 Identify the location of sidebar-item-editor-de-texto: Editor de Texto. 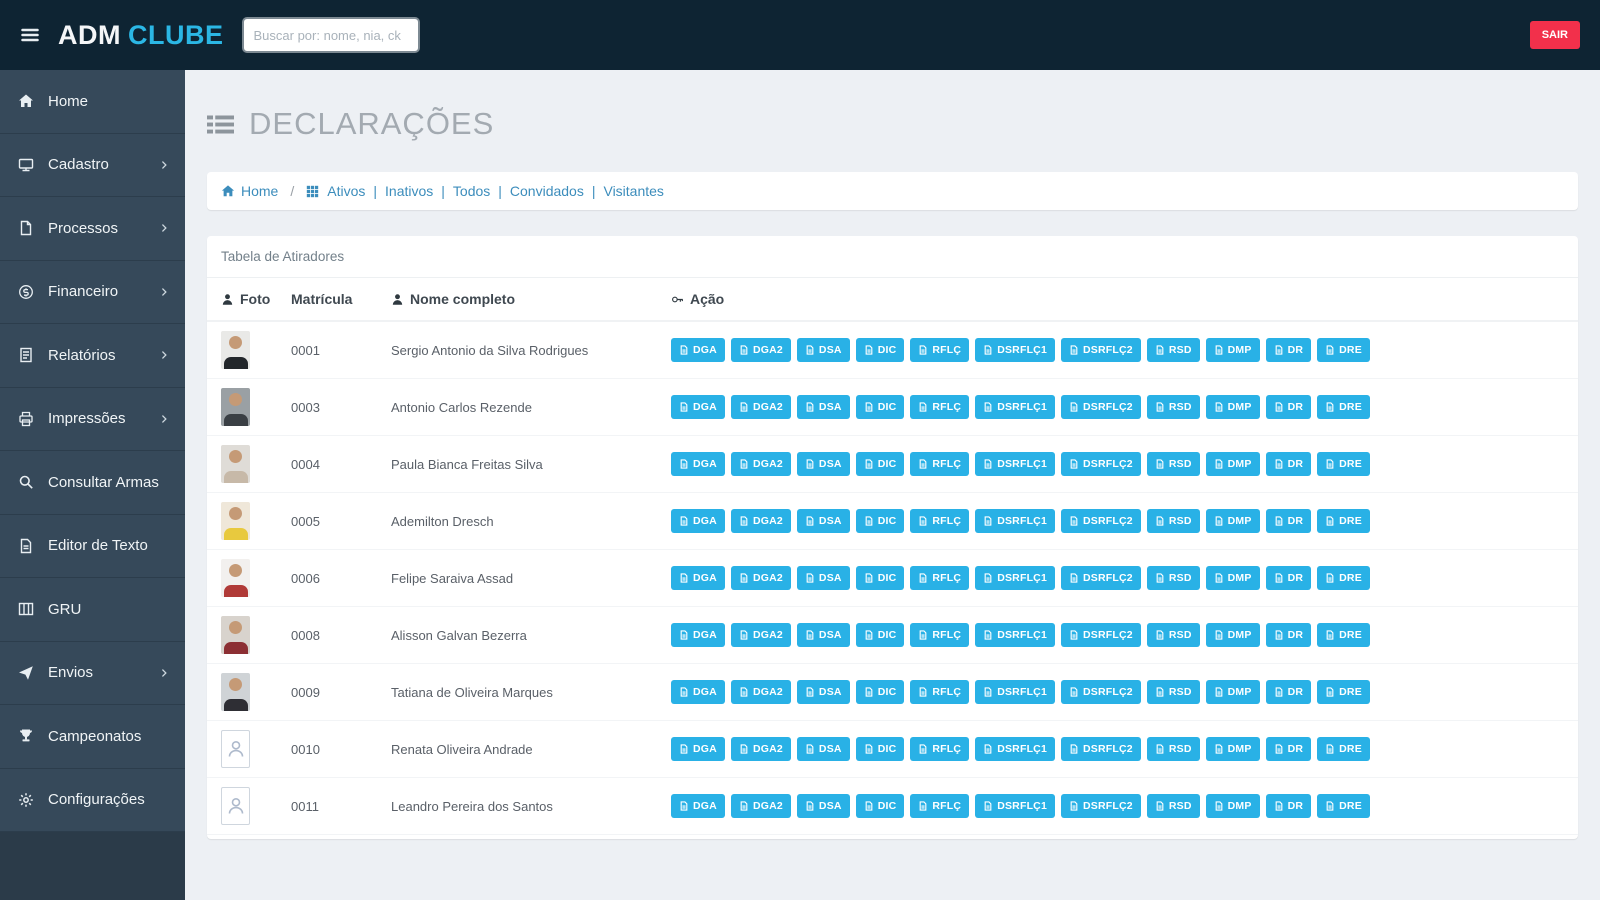
(92, 546).